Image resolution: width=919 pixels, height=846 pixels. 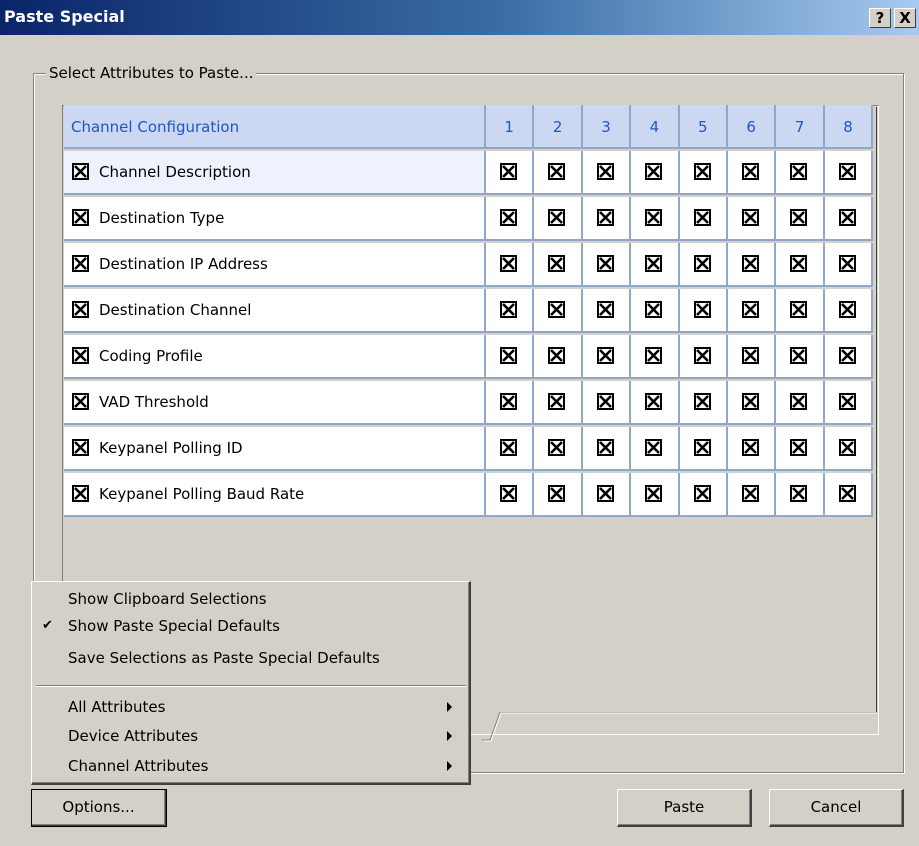 I want to click on close-button: X, so click(x=905, y=18).